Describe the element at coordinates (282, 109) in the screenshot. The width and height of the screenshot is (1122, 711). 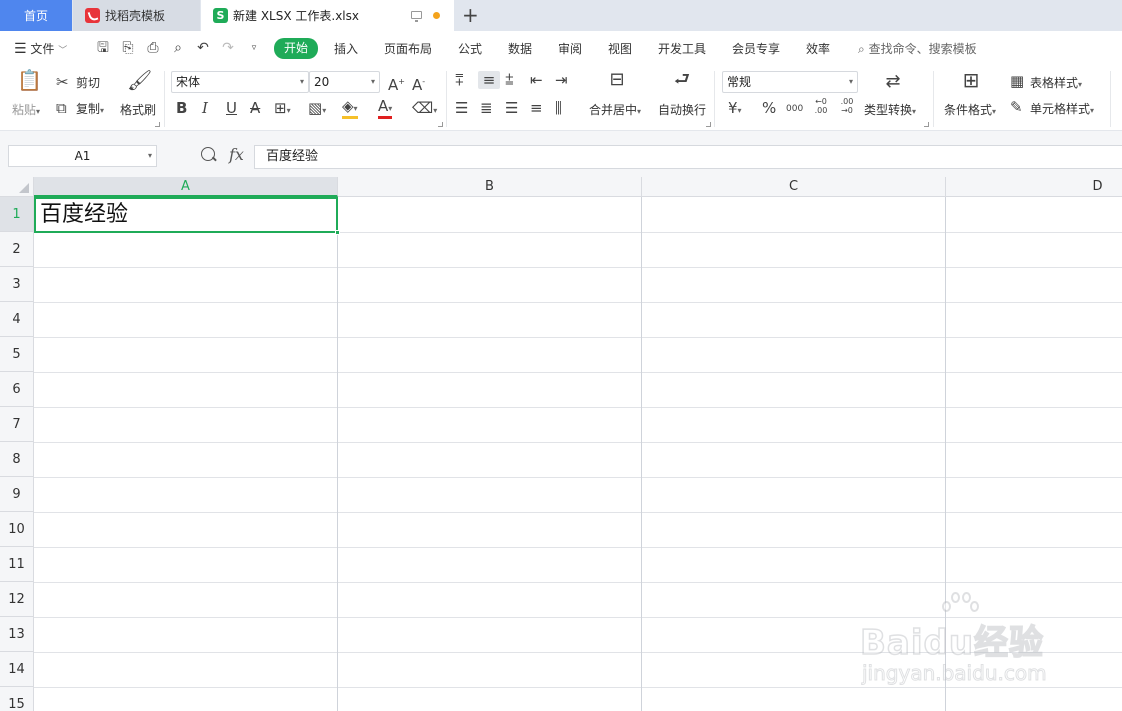
I see `borders-icon: ⊞▾` at that location.